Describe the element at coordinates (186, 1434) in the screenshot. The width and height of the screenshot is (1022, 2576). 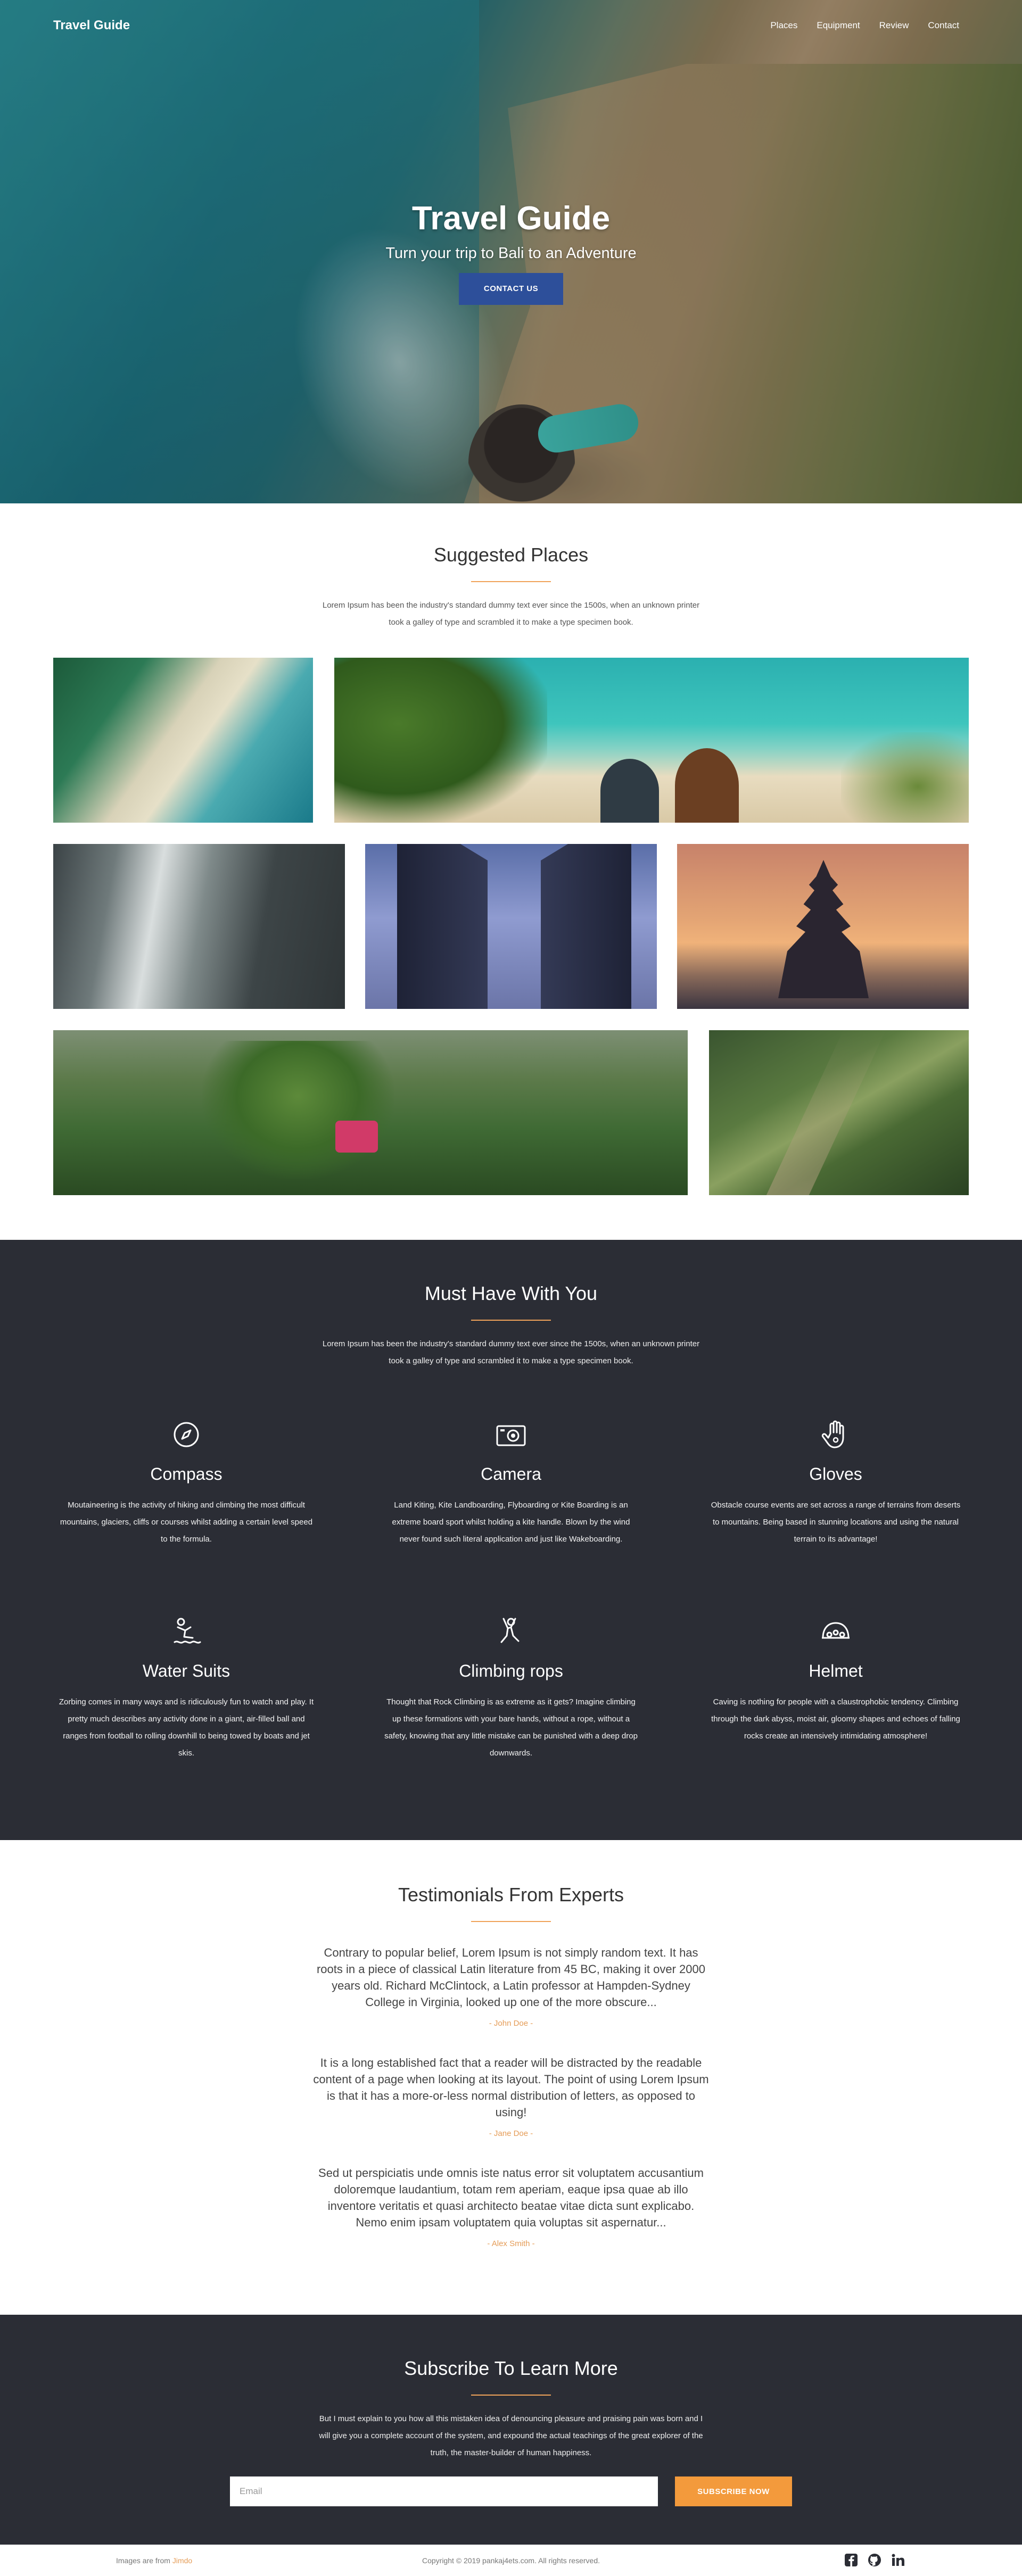
I see `compass-icon` at that location.